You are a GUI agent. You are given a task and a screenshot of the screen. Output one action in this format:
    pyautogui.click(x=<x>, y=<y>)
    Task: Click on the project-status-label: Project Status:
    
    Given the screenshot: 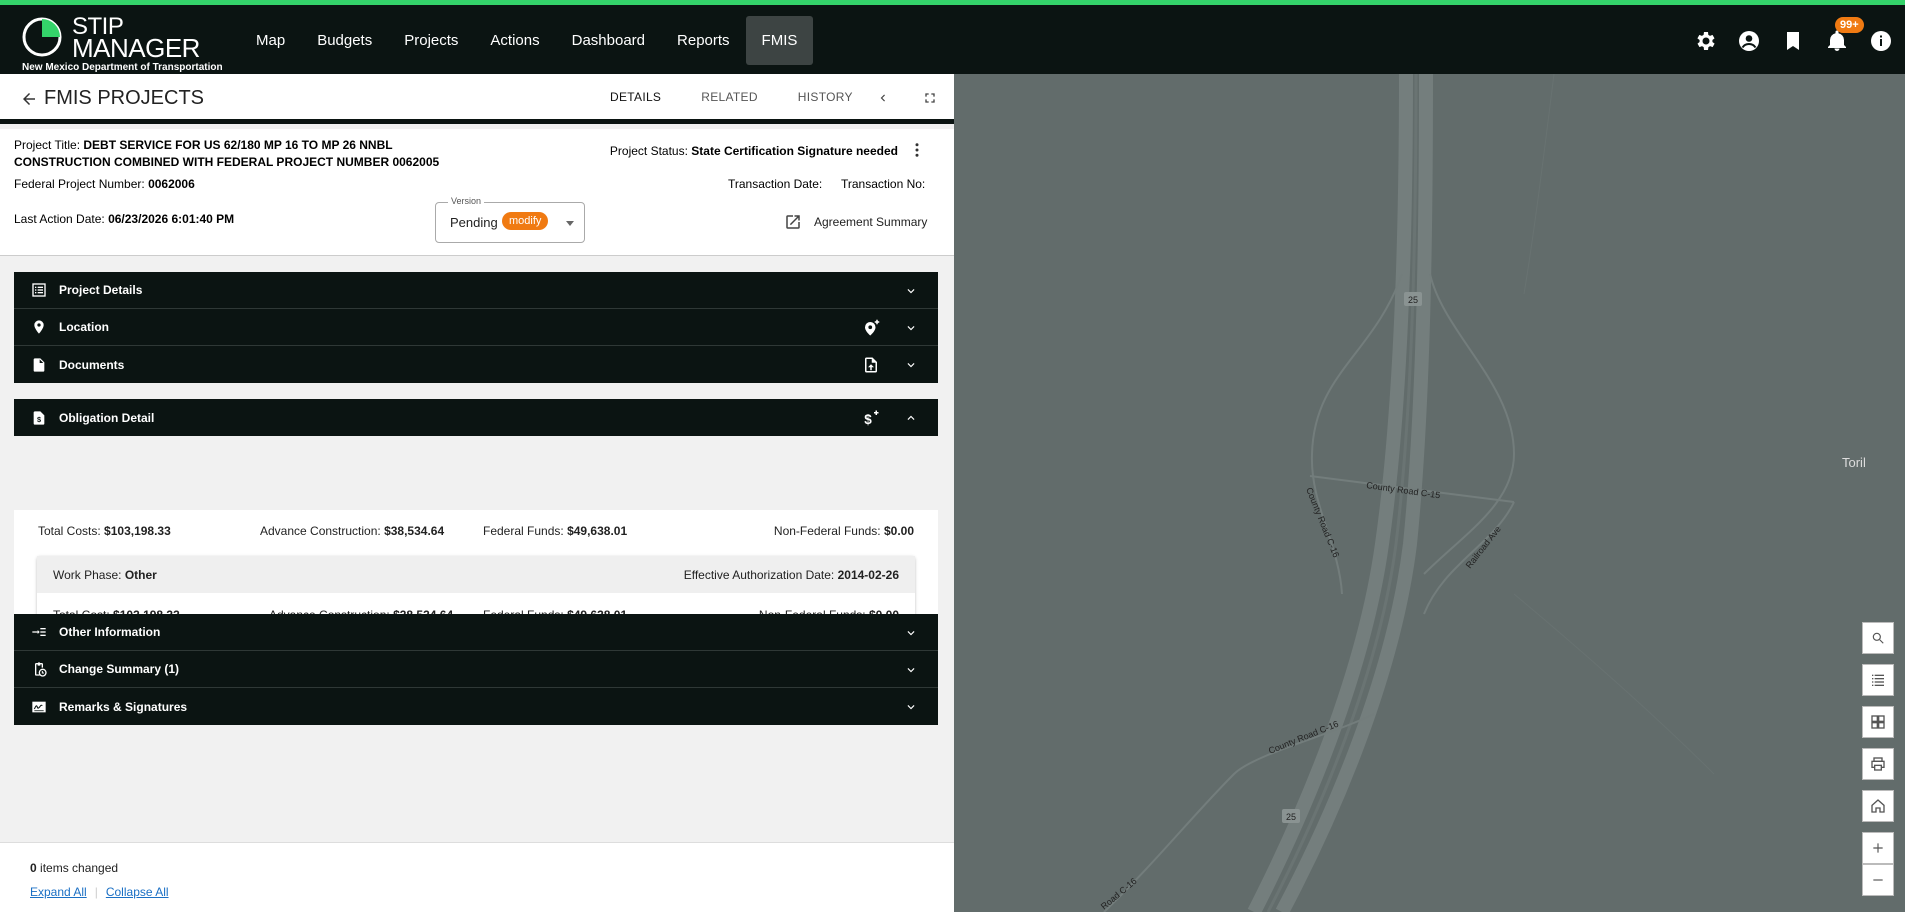 What is the action you would take?
    pyautogui.click(x=648, y=151)
    